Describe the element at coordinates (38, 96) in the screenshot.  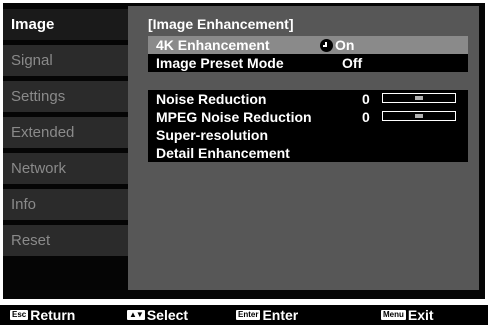
I see `sidebar-item-label: Settings` at that location.